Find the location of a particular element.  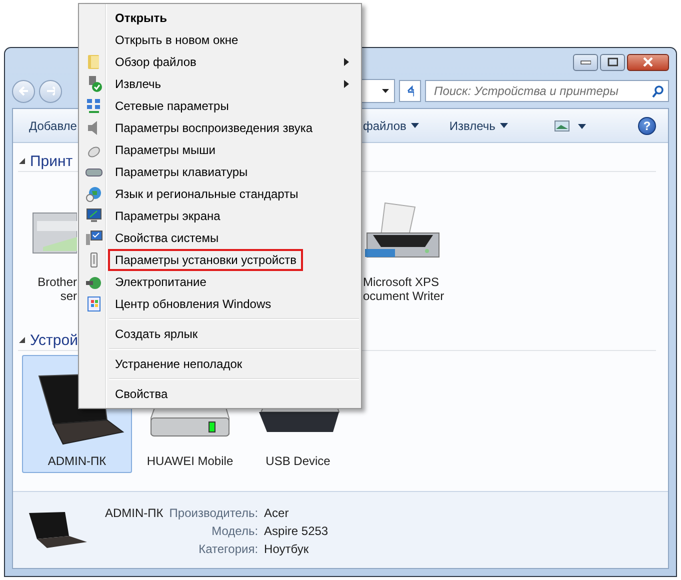

close-button is located at coordinates (648, 62).